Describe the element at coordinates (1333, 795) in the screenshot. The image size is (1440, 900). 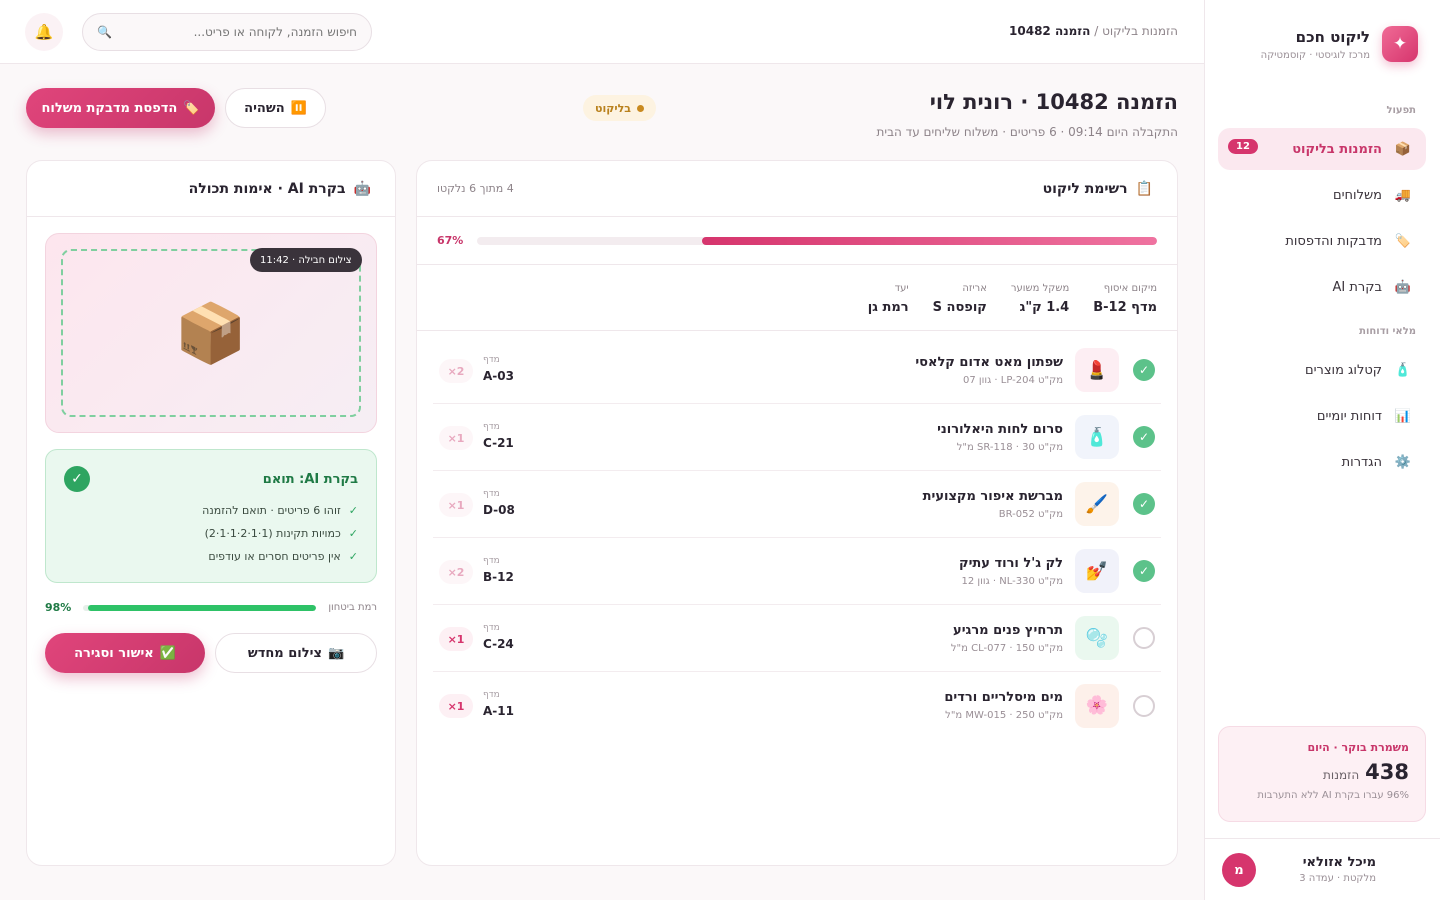
I see `shift-note: 96% עברו בקרת AI ללא התערבות` at that location.